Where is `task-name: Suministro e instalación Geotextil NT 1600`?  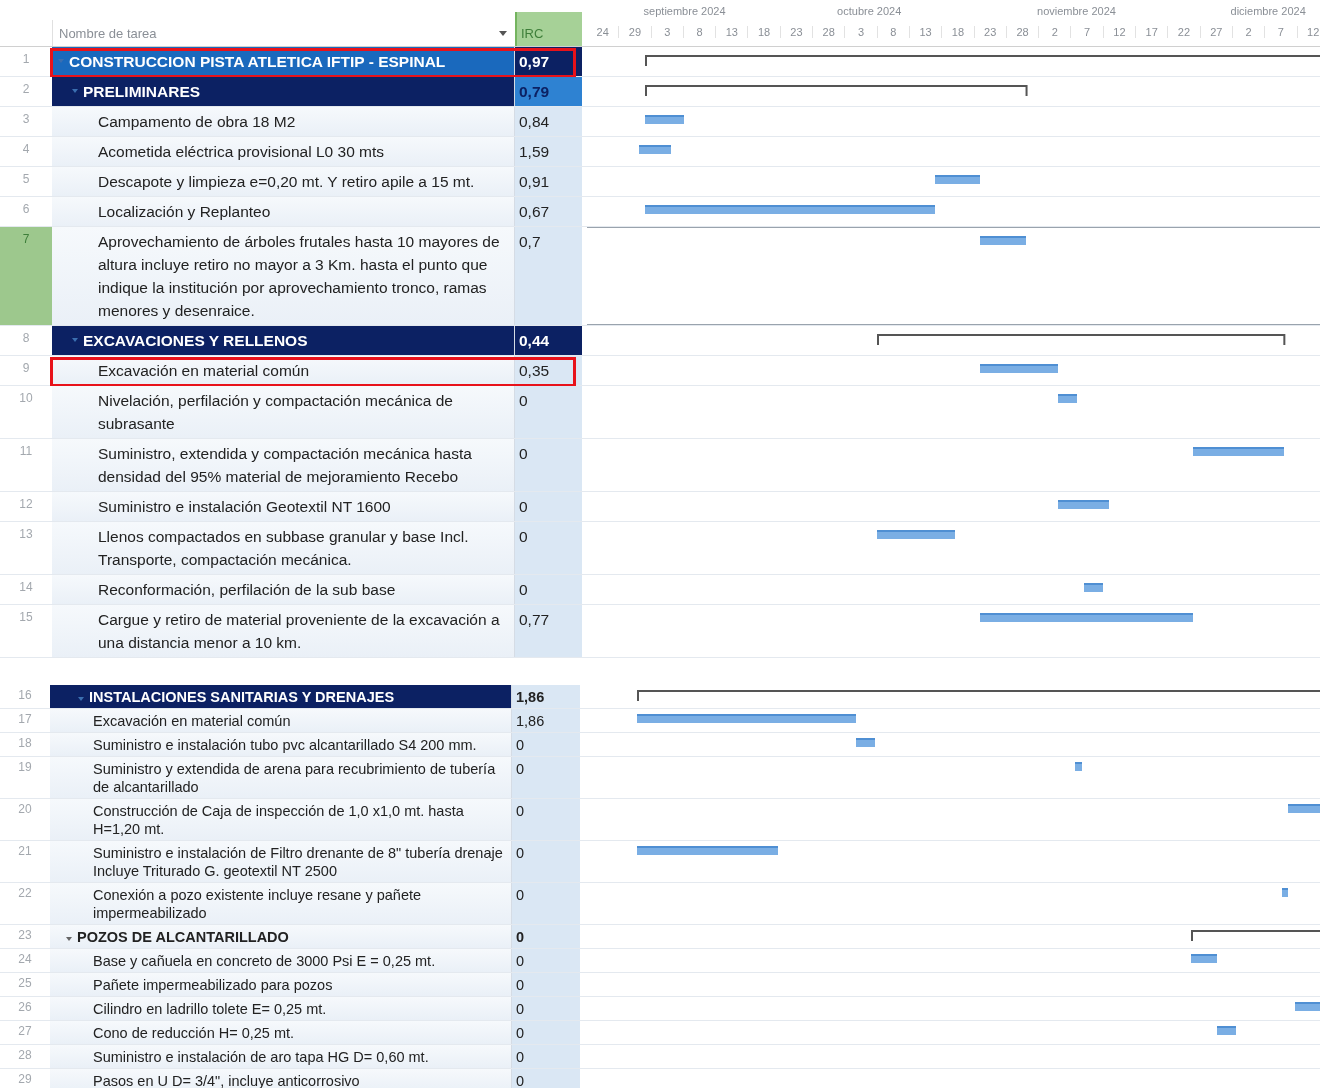 task-name: Suministro e instalación Geotextil NT 1600 is located at coordinates (244, 507).